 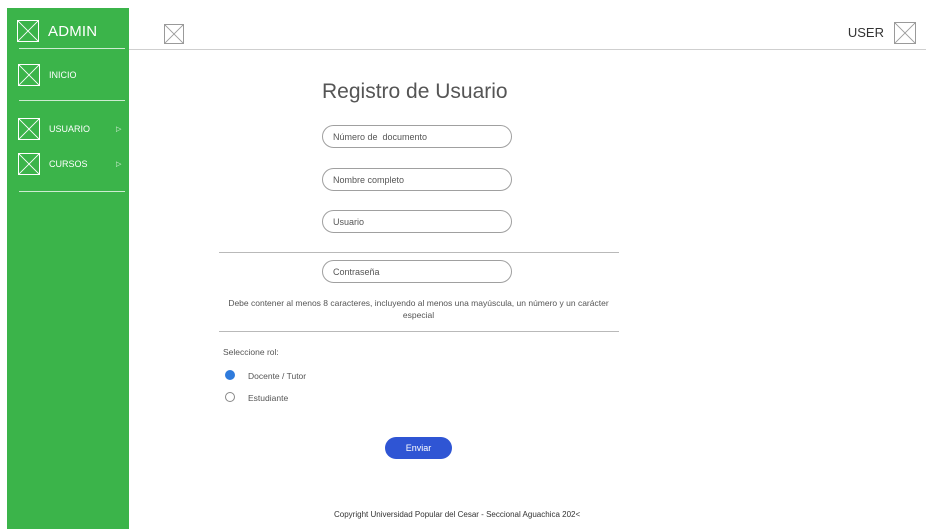 I want to click on sidebar-header: ADMIN, so click(x=68, y=28).